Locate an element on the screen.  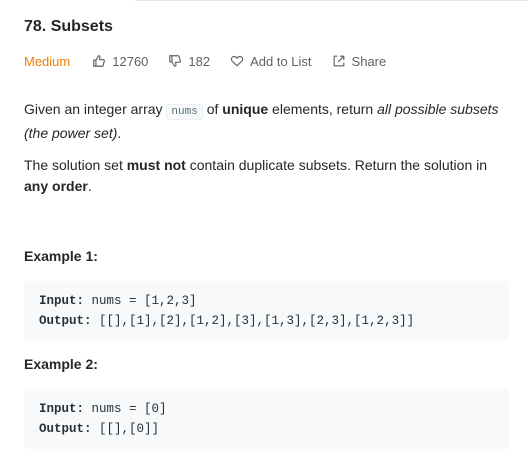
input-value: nums = [1,2,3] is located at coordinates (140, 301).